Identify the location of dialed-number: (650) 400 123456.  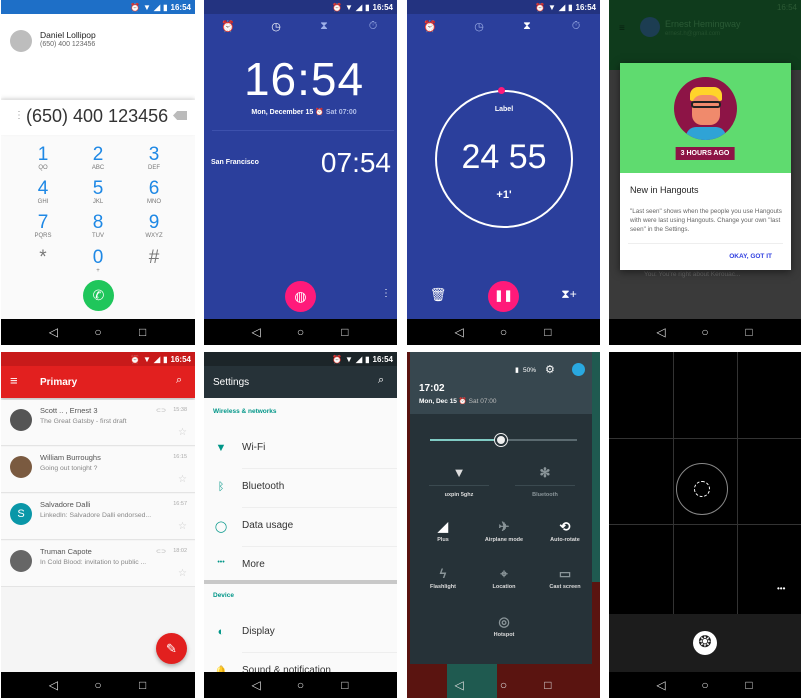
(97, 116).